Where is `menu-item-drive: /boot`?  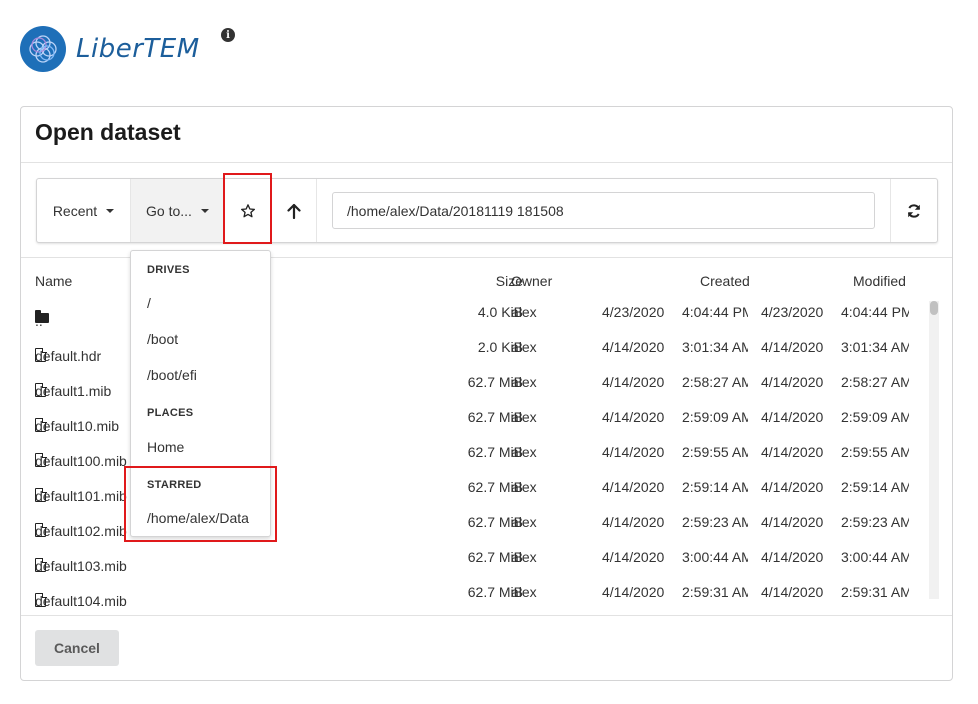
menu-item-drive: /boot is located at coordinates (162, 339).